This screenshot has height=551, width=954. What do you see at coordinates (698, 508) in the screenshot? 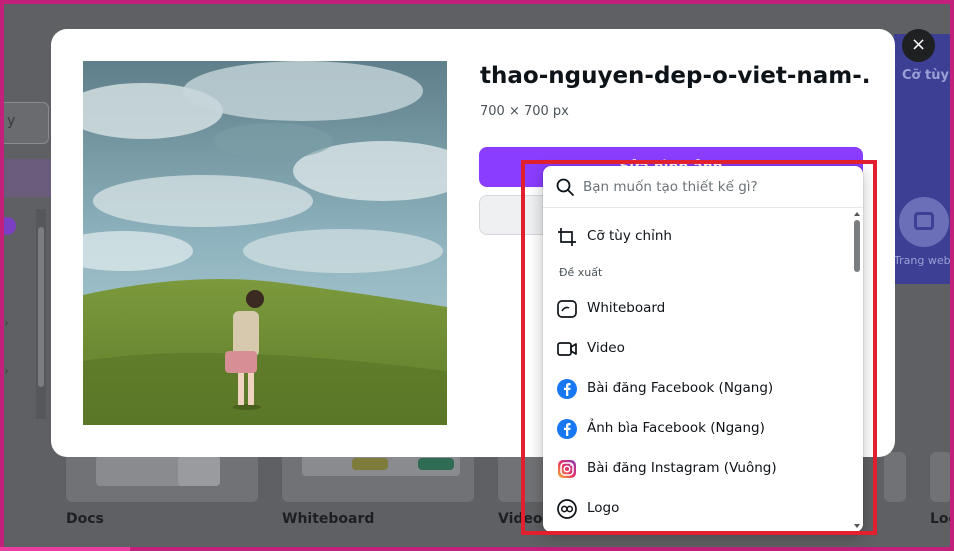
I see `design-item-logo: Logo` at bounding box center [698, 508].